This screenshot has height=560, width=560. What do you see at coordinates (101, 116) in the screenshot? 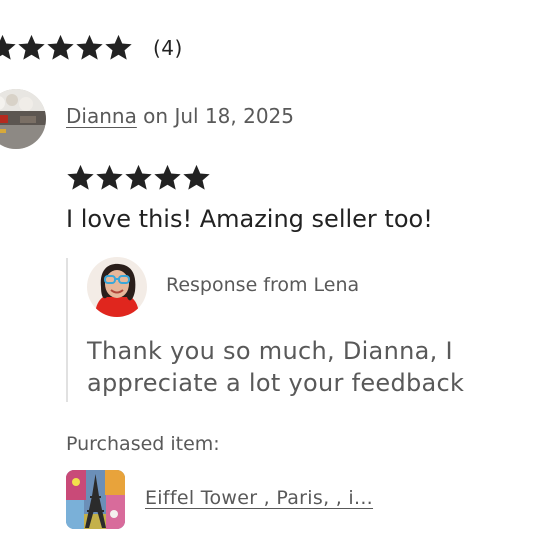
I see `reviewer-name-link: Dianna` at bounding box center [101, 116].